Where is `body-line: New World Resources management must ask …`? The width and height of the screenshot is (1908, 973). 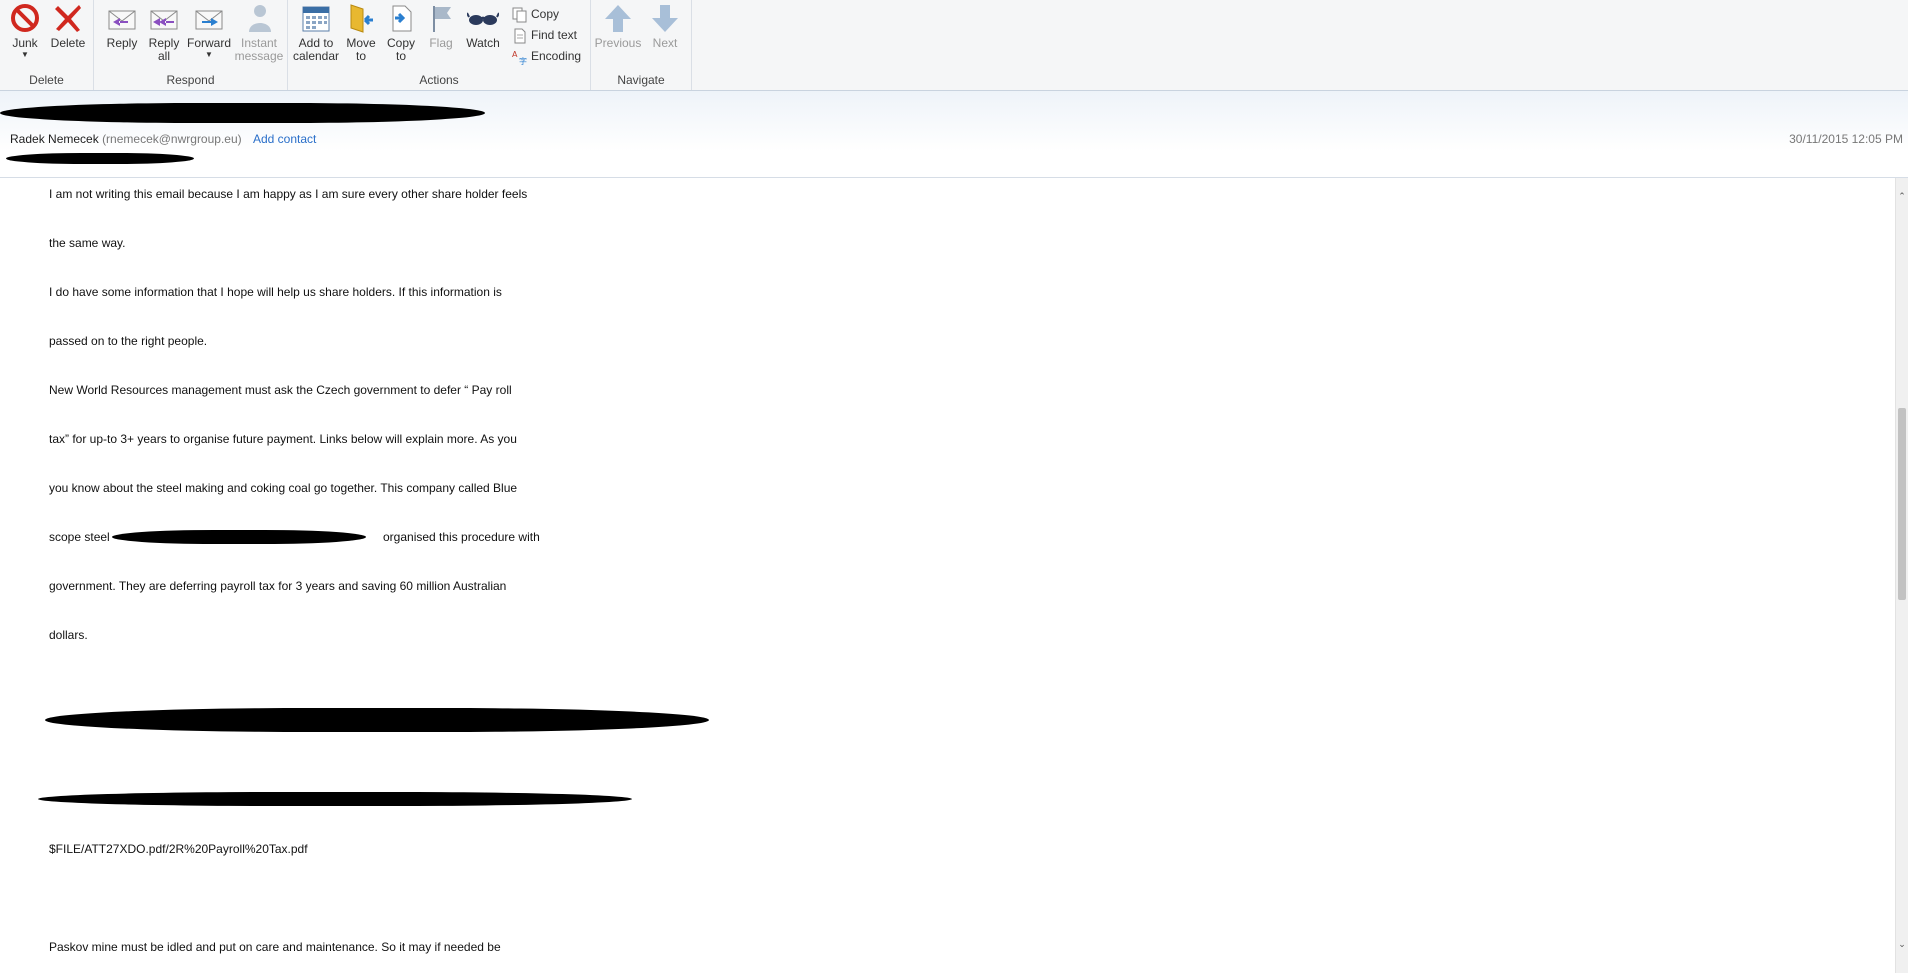 body-line: New World Resources management must ask … is located at coordinates (280, 390).